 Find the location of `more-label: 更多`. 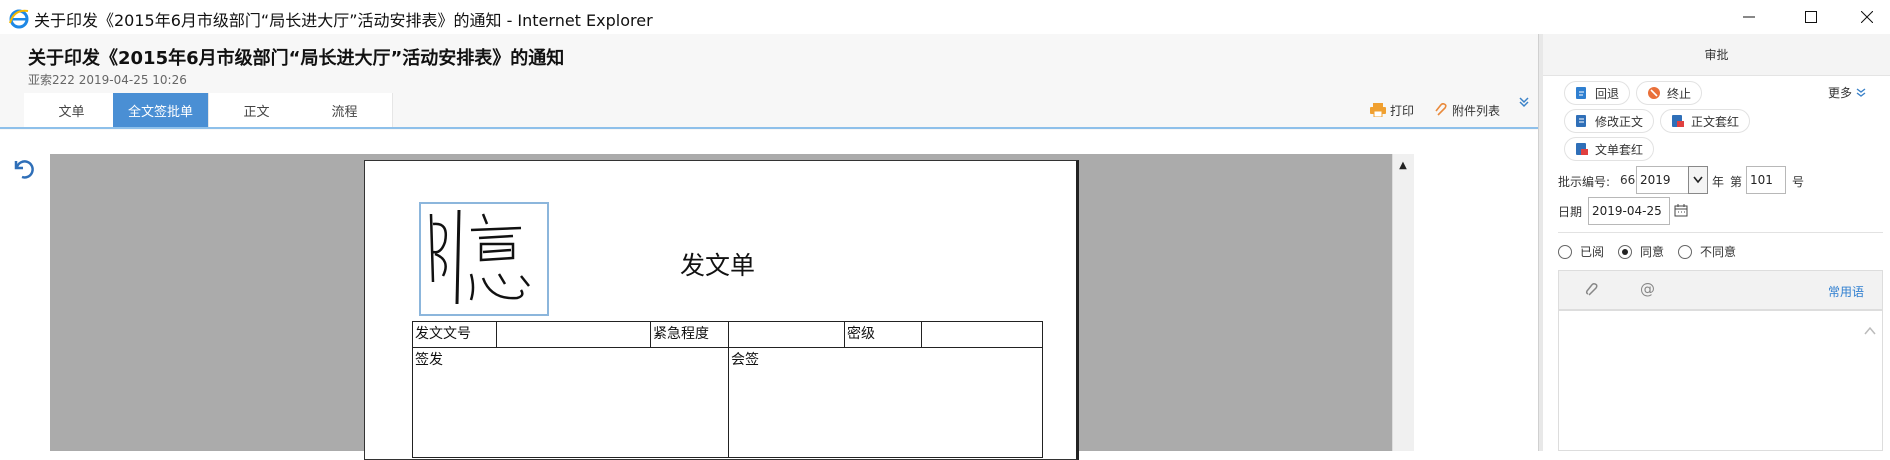

more-label: 更多 is located at coordinates (1840, 93).